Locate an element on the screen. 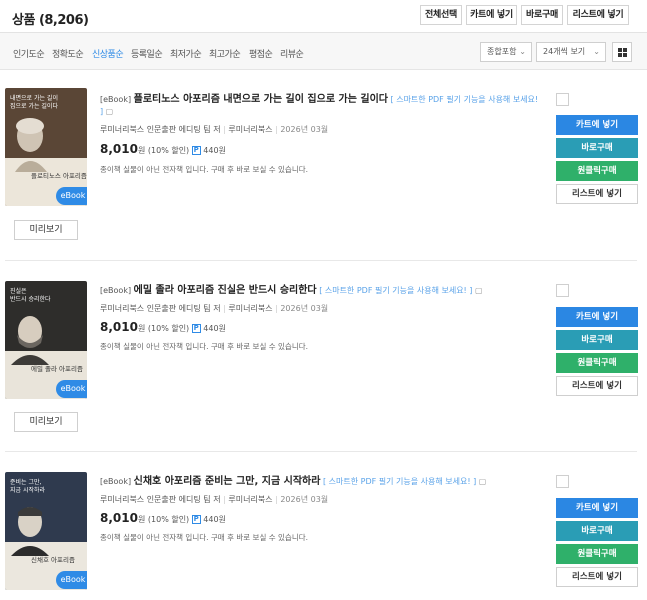  per-page-select-value: 24개씩 보기 is located at coordinates (564, 51).